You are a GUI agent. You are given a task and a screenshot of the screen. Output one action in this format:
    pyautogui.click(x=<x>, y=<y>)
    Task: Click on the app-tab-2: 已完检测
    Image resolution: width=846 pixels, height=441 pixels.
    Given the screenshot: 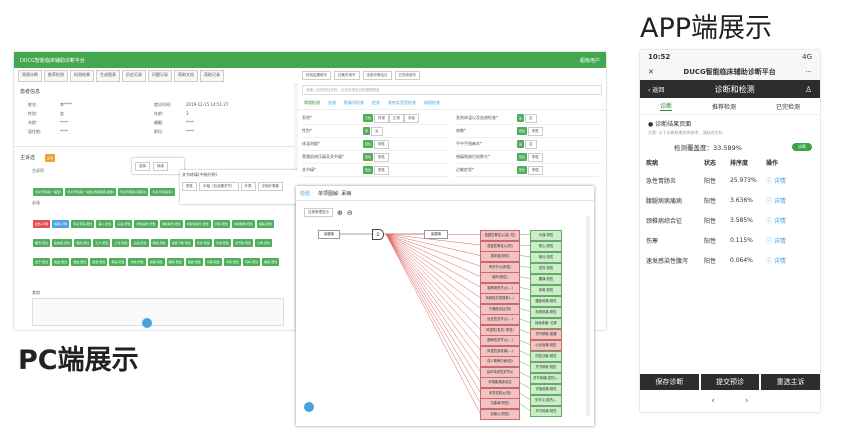 What is the action you would take?
    pyautogui.click(x=788, y=106)
    